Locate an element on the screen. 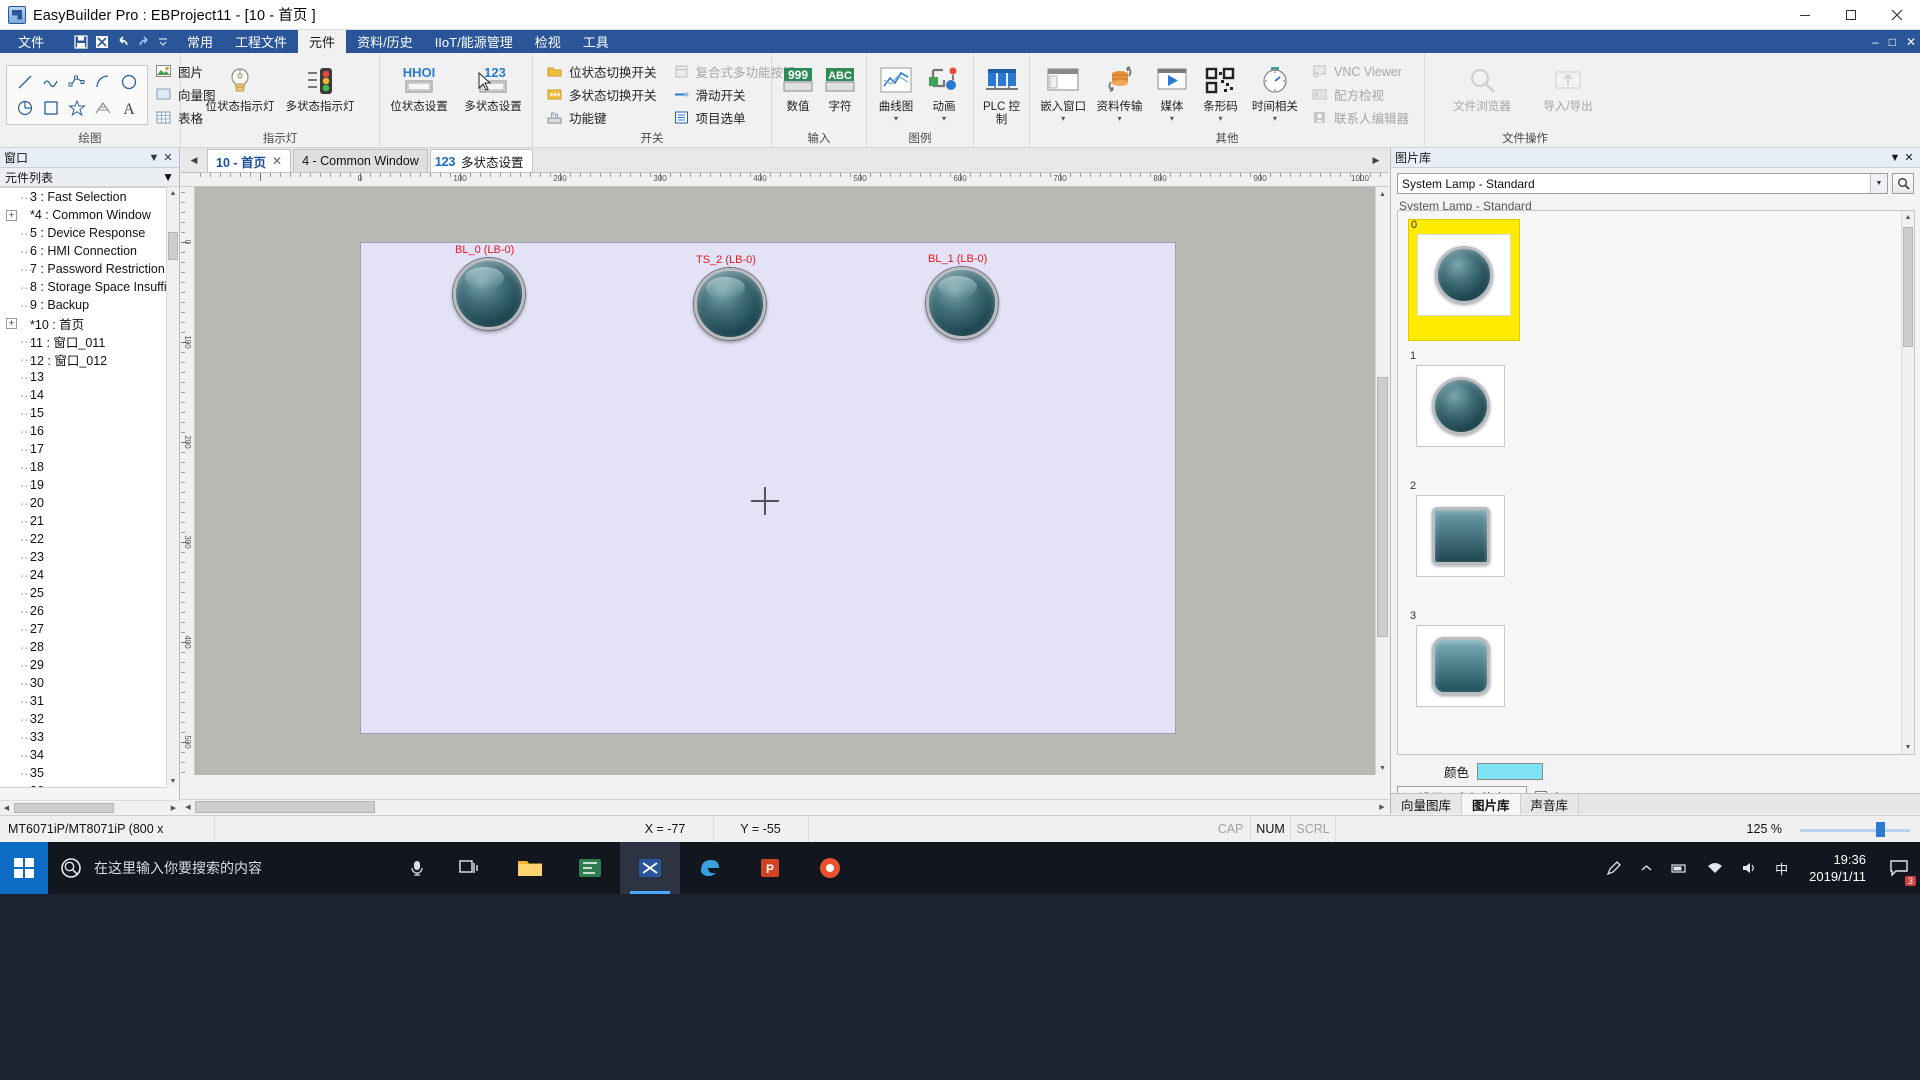 The width and height of the screenshot is (1920, 1080). data-transfer-button: 资料传输 ▾ is located at coordinates (1119, 95).